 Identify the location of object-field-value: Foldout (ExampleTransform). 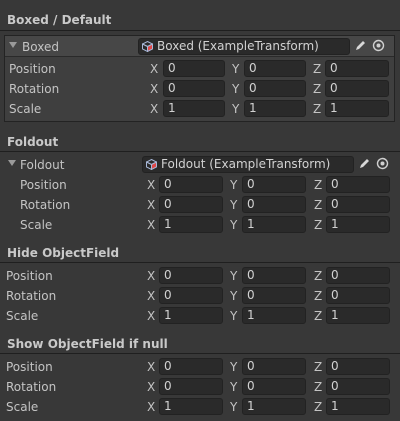
(246, 164).